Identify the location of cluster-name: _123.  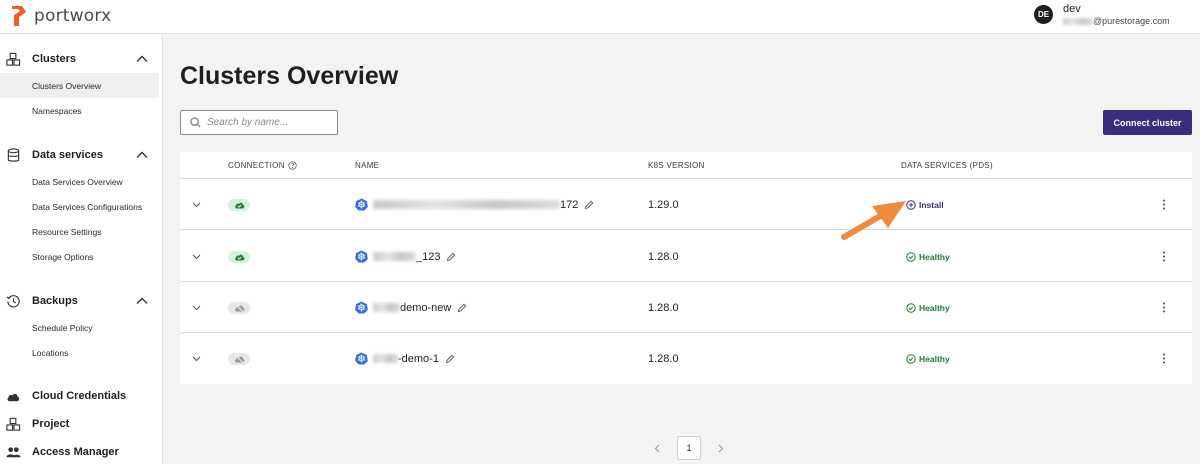
(405, 256).